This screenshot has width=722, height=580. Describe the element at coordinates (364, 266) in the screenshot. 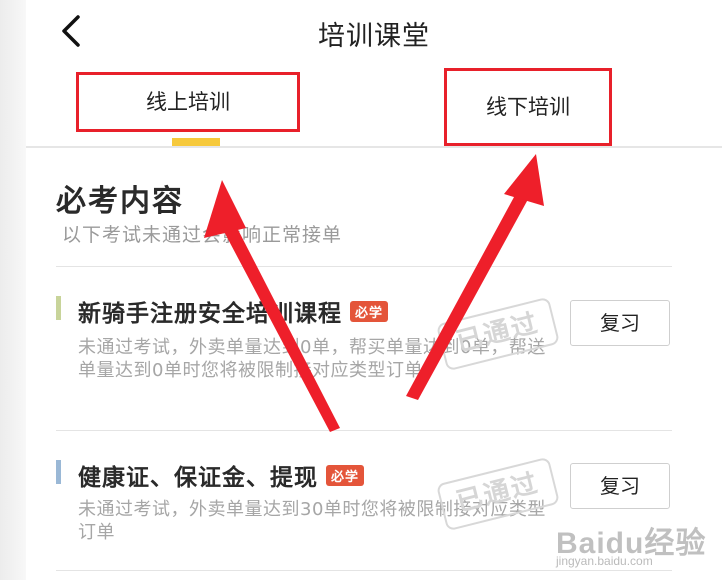

I see `section-divider` at that location.